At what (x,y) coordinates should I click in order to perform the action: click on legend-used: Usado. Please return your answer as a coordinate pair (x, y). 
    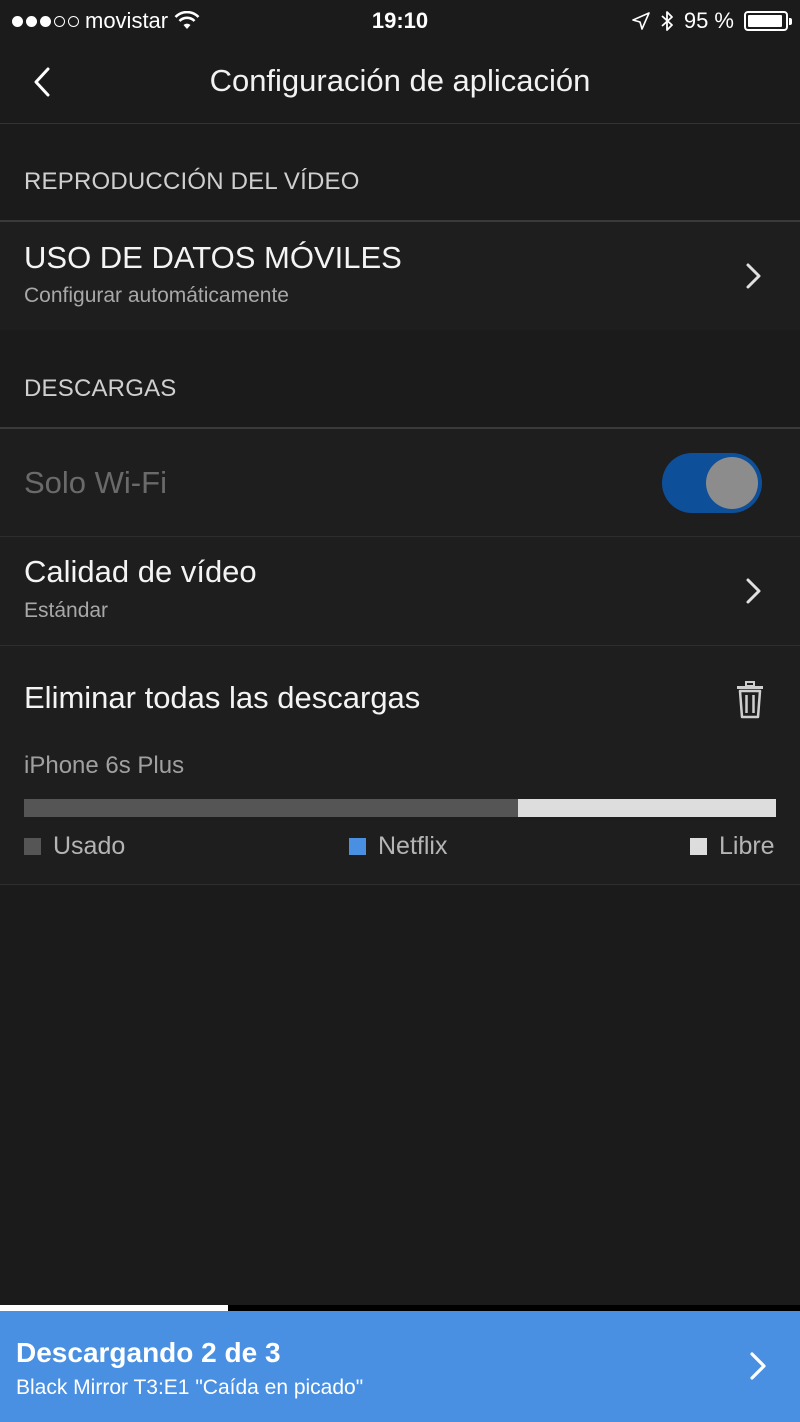
    Looking at the image, I should click on (74, 846).